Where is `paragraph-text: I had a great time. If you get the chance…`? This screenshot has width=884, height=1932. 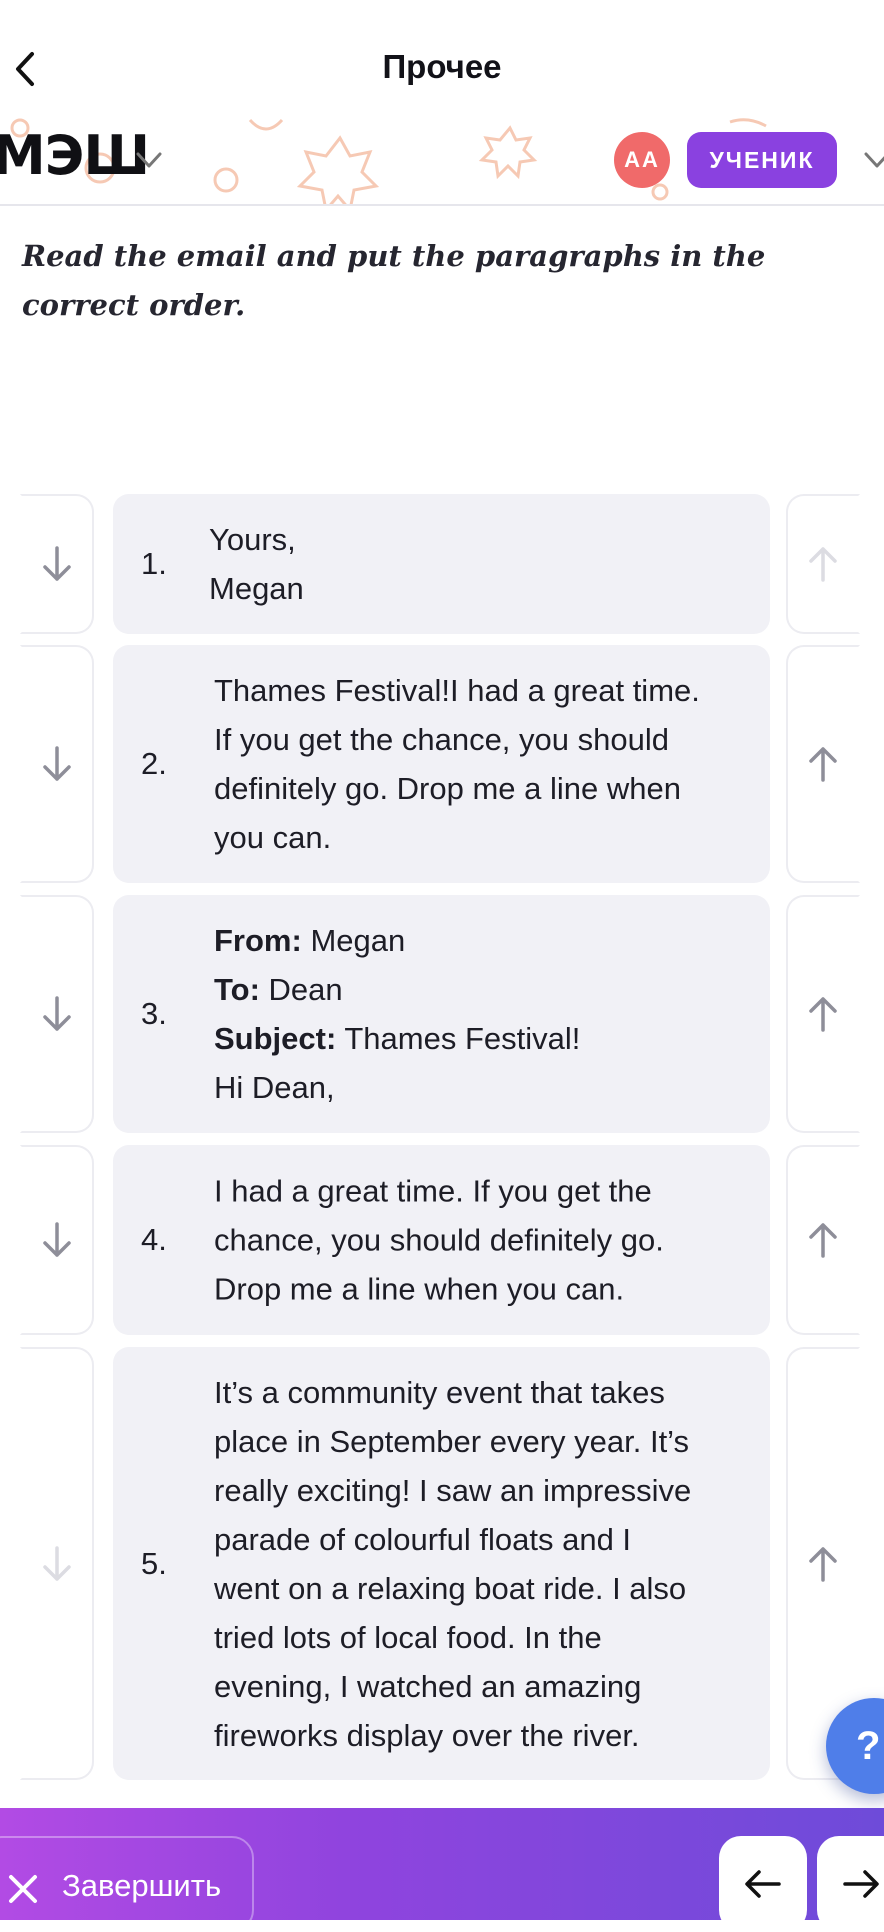 paragraph-text: I had a great time. If you get the chance… is located at coordinates (477, 1240).